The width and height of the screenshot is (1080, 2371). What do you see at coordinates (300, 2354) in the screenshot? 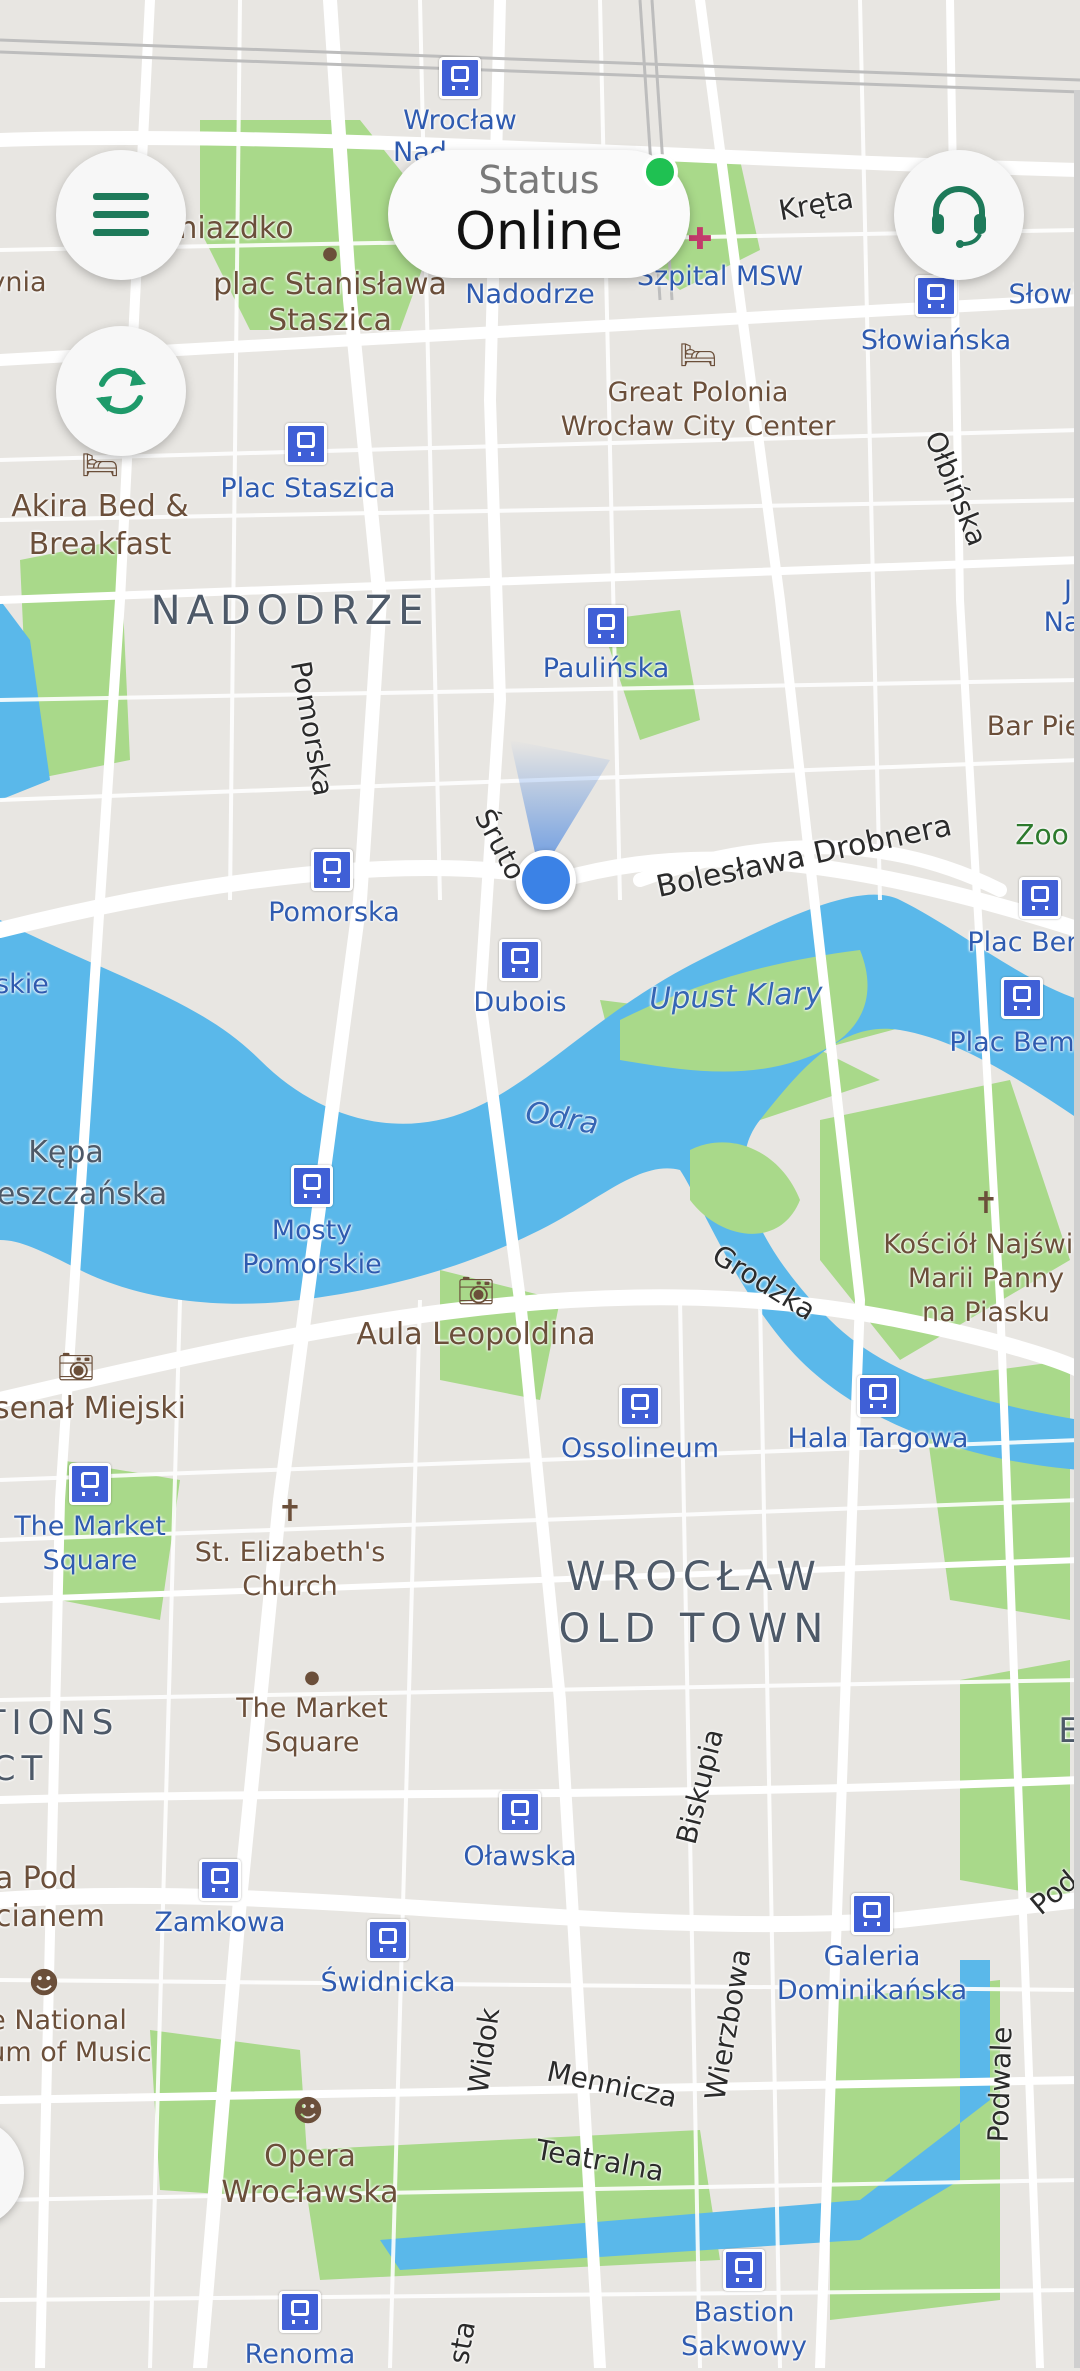
I see `place-label: Renoma` at bounding box center [300, 2354].